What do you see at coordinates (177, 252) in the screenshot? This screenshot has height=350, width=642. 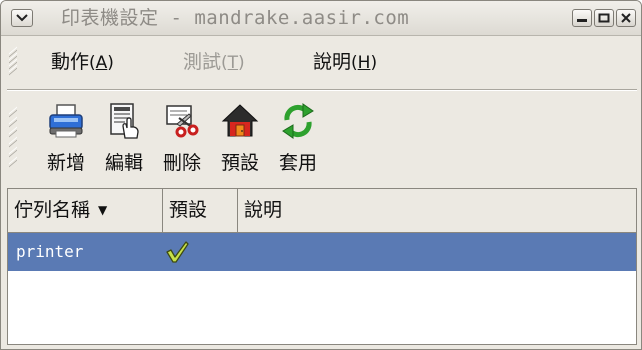 I see `default-check-icon` at bounding box center [177, 252].